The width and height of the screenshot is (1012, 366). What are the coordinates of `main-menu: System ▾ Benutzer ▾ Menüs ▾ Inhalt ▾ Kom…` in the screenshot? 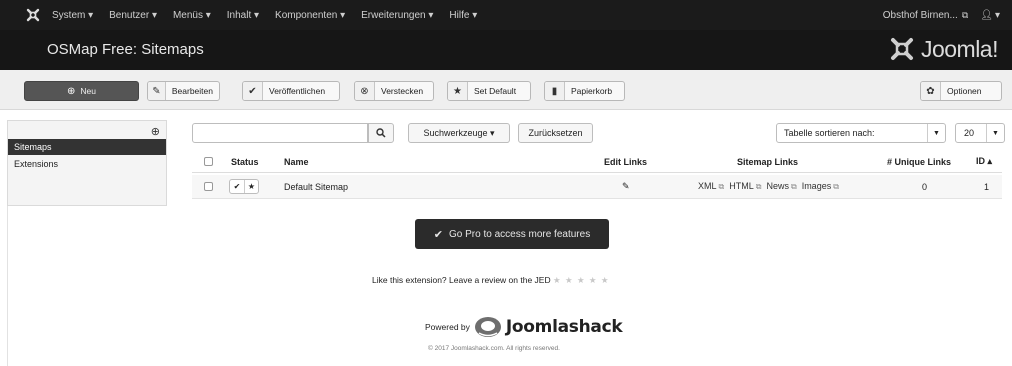 It's located at (272, 15).